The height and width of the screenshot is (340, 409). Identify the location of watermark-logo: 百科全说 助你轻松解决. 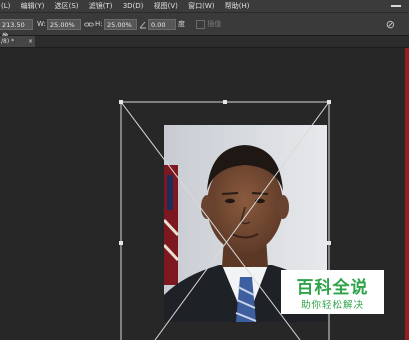
(332, 292).